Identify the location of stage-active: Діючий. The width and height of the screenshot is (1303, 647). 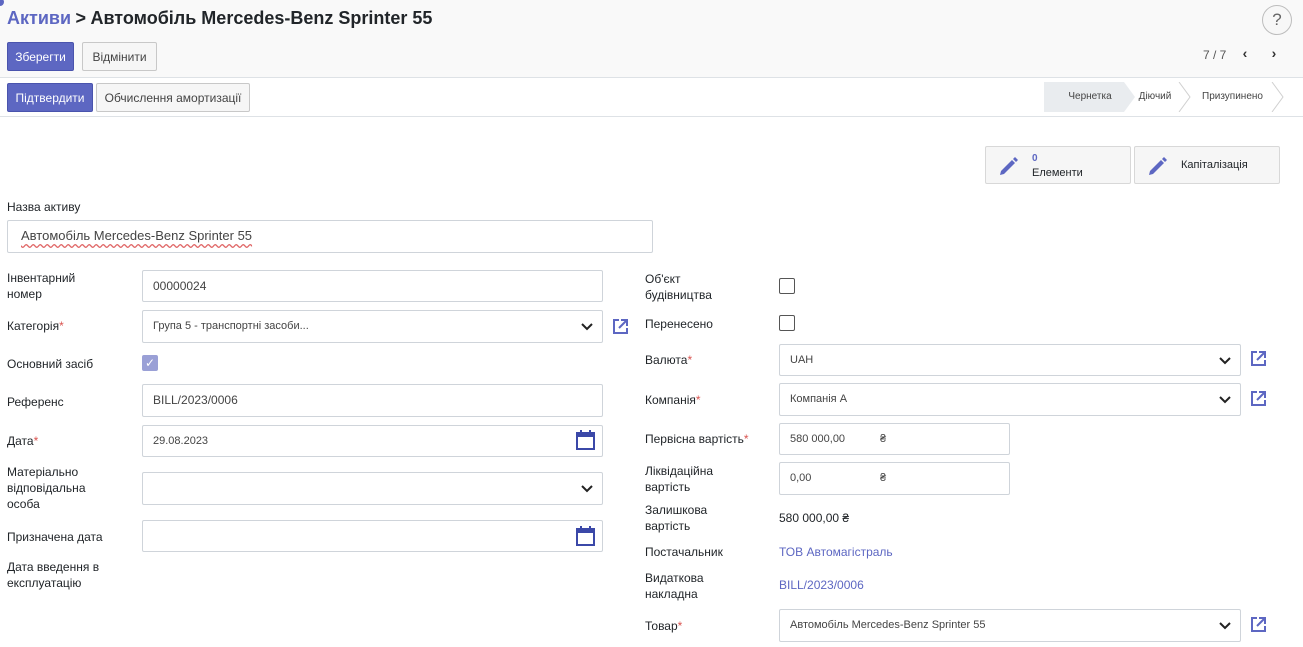
(1155, 97).